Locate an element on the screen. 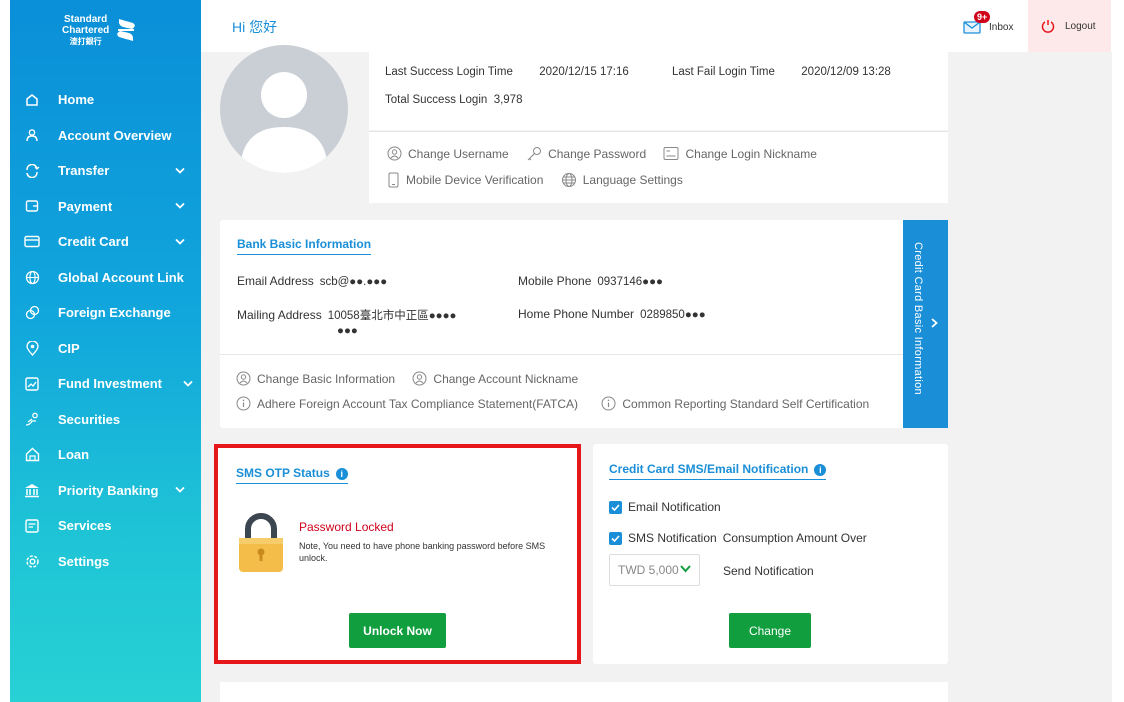  sidebar-item-cip: CIP is located at coordinates (105, 349).